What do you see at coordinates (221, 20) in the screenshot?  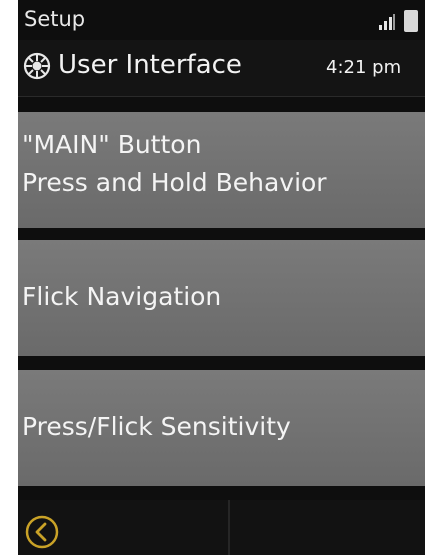 I see `status-bar: Setup` at bounding box center [221, 20].